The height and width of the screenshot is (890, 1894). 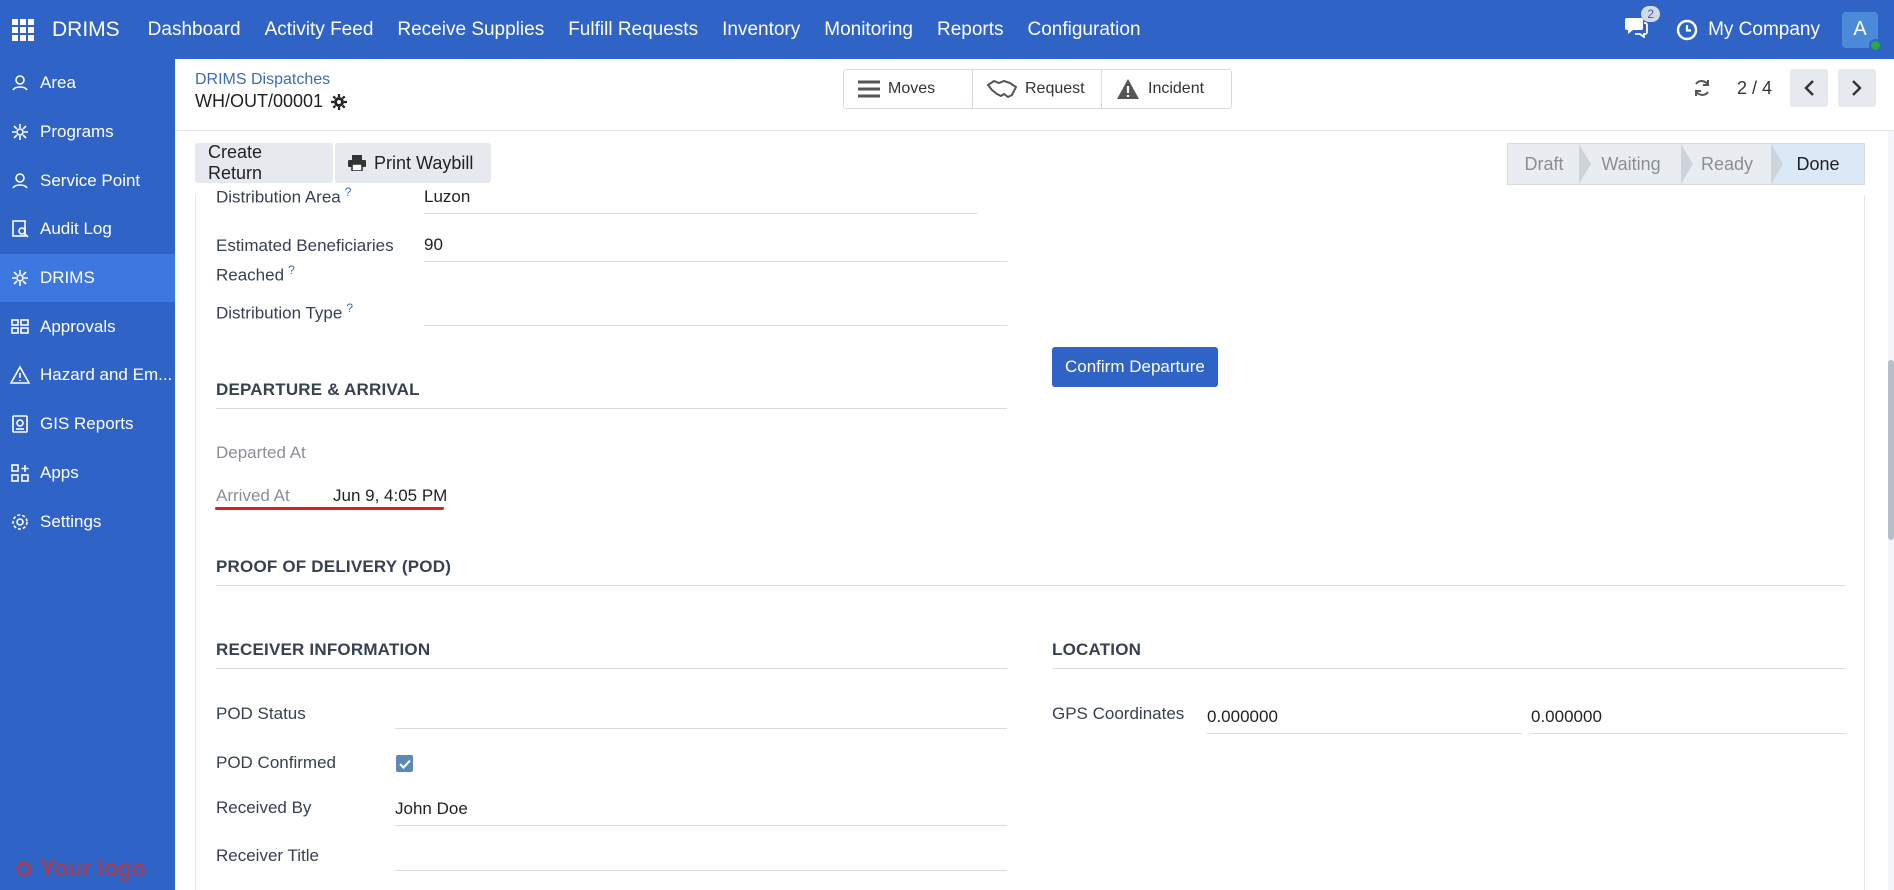 I want to click on incident-label: Incident, so click(x=1176, y=88).